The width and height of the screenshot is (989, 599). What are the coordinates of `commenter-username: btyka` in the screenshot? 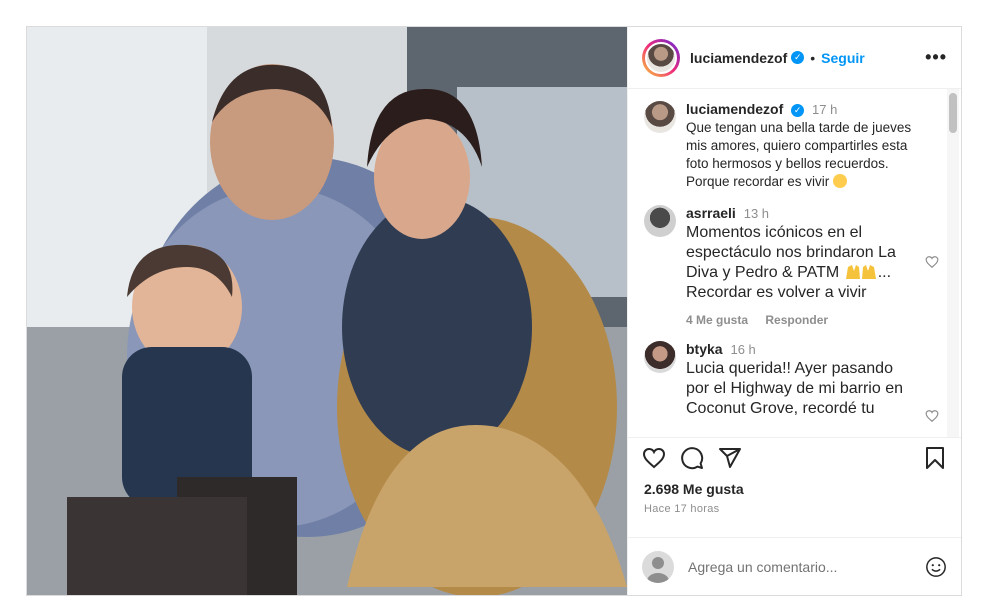 It's located at (704, 349).